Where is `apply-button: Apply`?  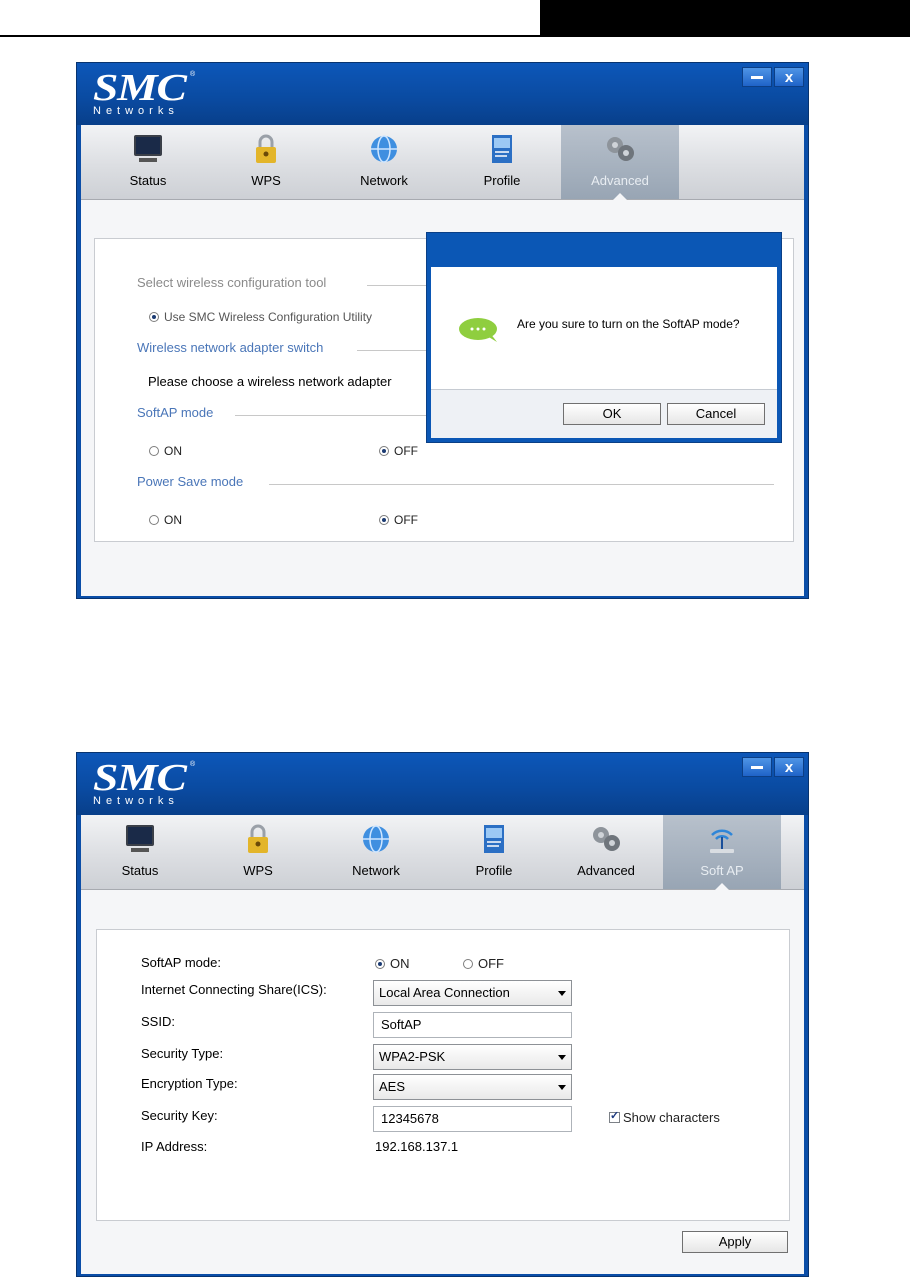 apply-button: Apply is located at coordinates (735, 1242).